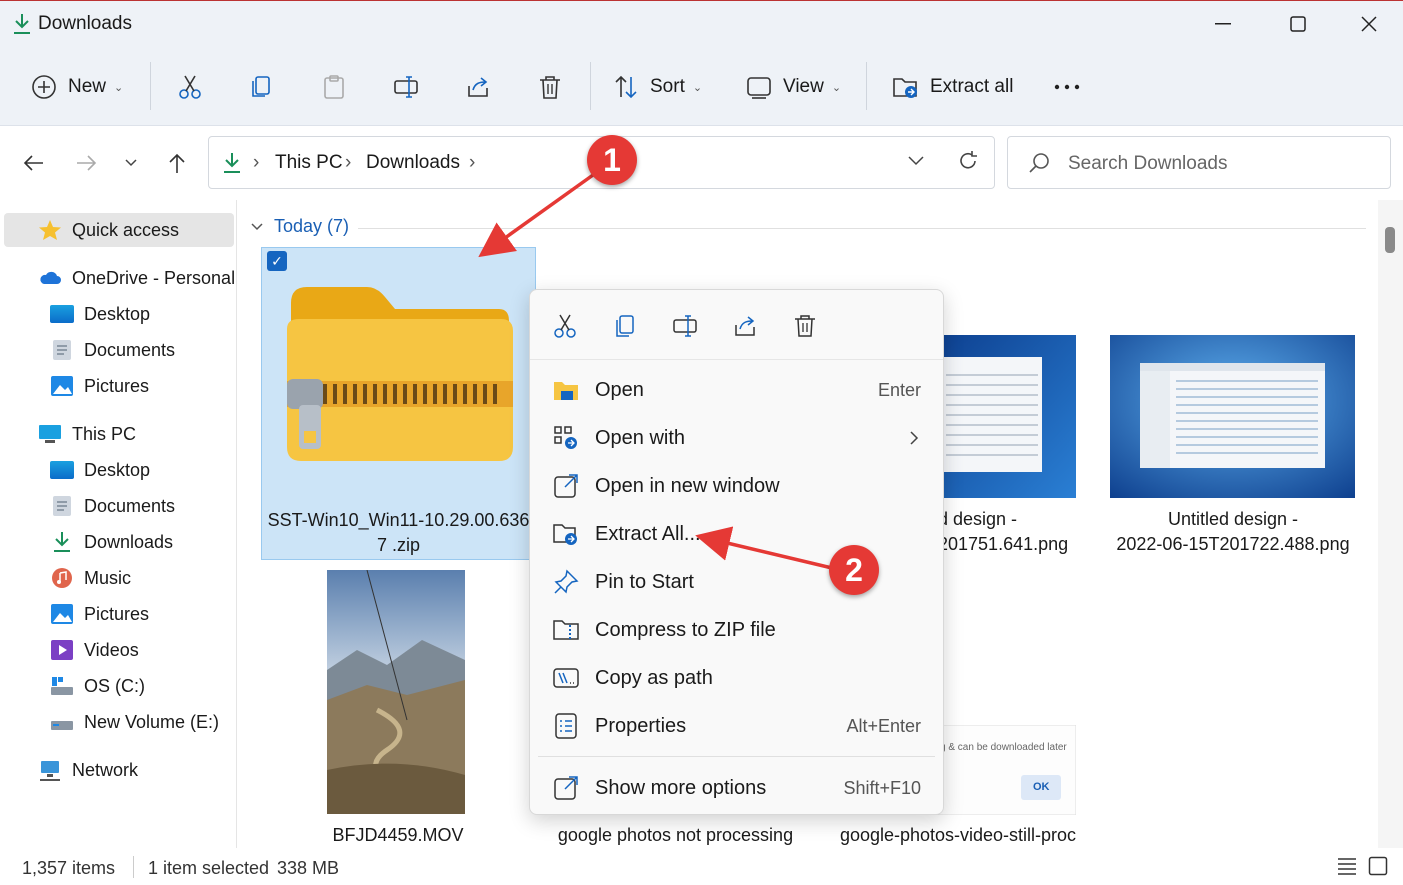 The width and height of the screenshot is (1403, 885). What do you see at coordinates (117, 313) in the screenshot?
I see `sidebar-label: Desktop` at bounding box center [117, 313].